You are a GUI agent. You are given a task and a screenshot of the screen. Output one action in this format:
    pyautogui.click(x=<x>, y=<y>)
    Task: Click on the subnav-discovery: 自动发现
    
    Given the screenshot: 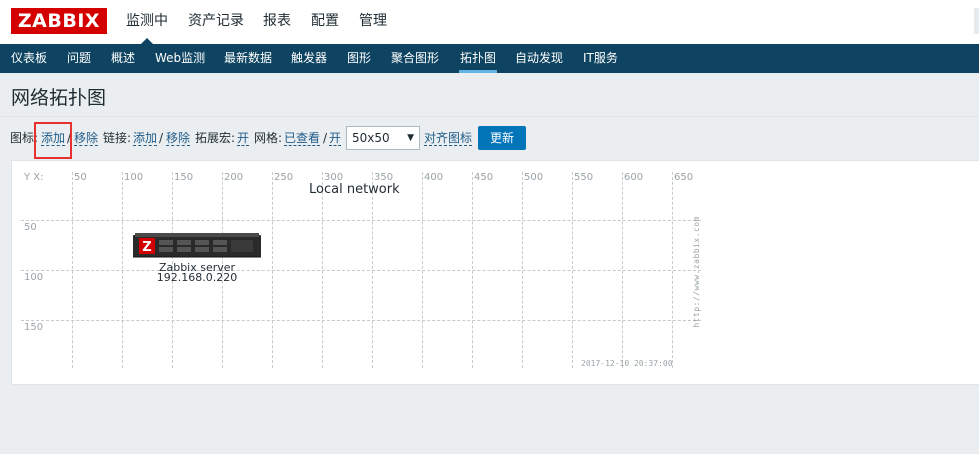 What is the action you would take?
    pyautogui.click(x=539, y=58)
    